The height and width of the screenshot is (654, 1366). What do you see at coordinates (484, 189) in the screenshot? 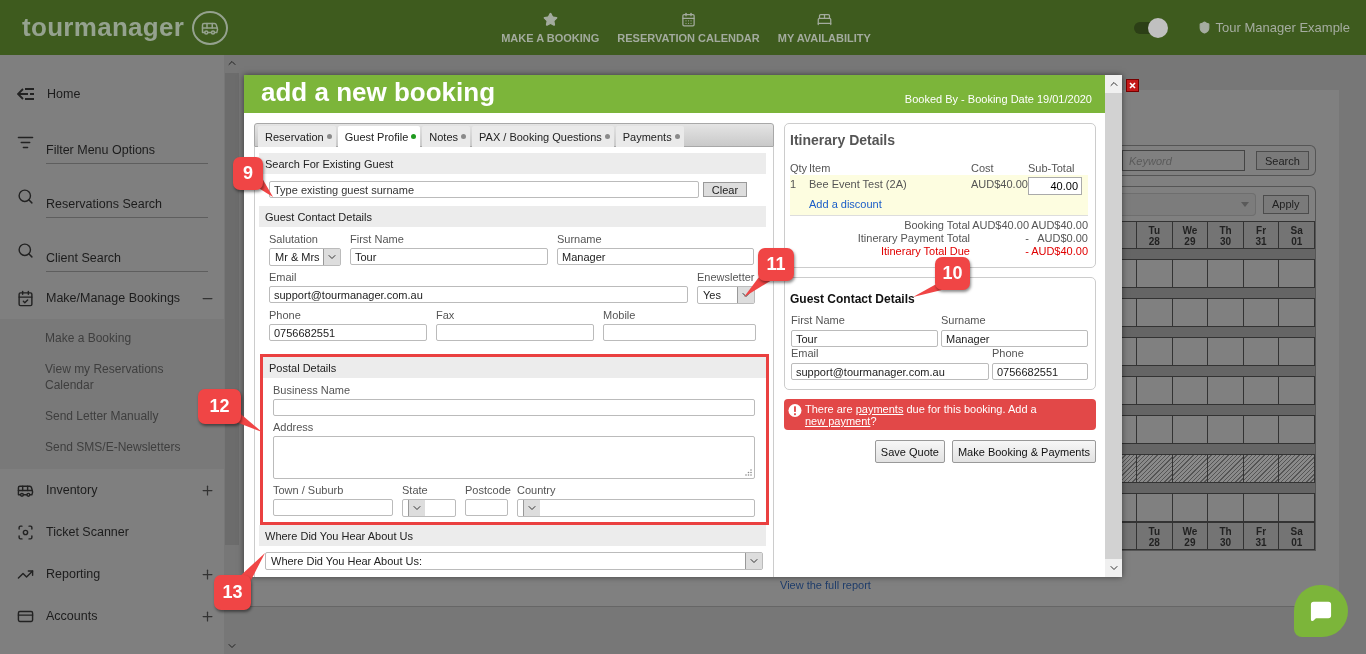
I see `guest-search-field: Type existing guest surname` at bounding box center [484, 189].